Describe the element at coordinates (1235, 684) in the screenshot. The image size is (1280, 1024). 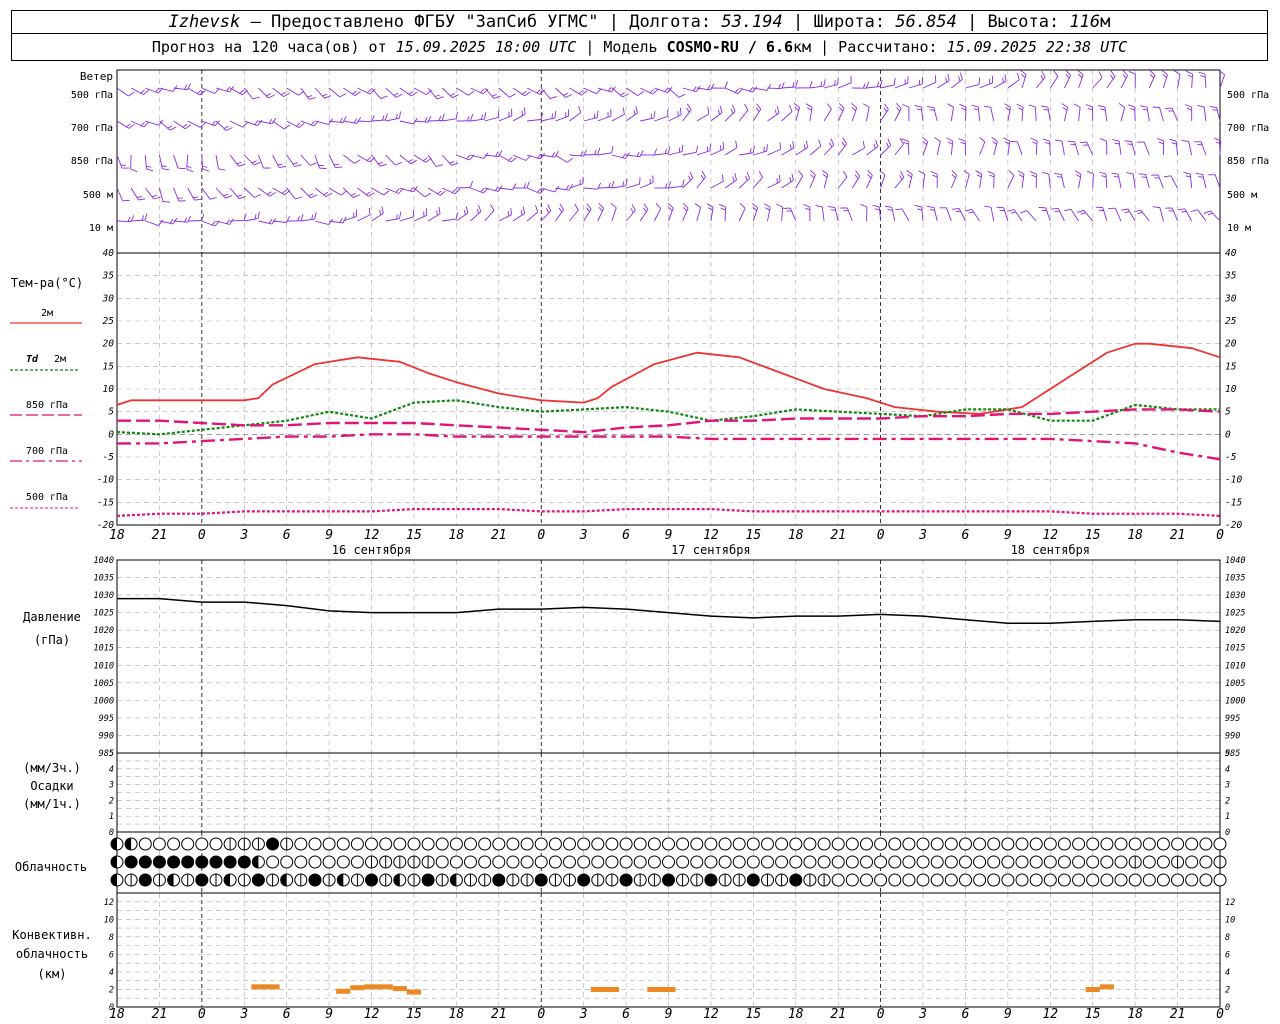
I see `pressure-ytick-right: 1005` at that location.